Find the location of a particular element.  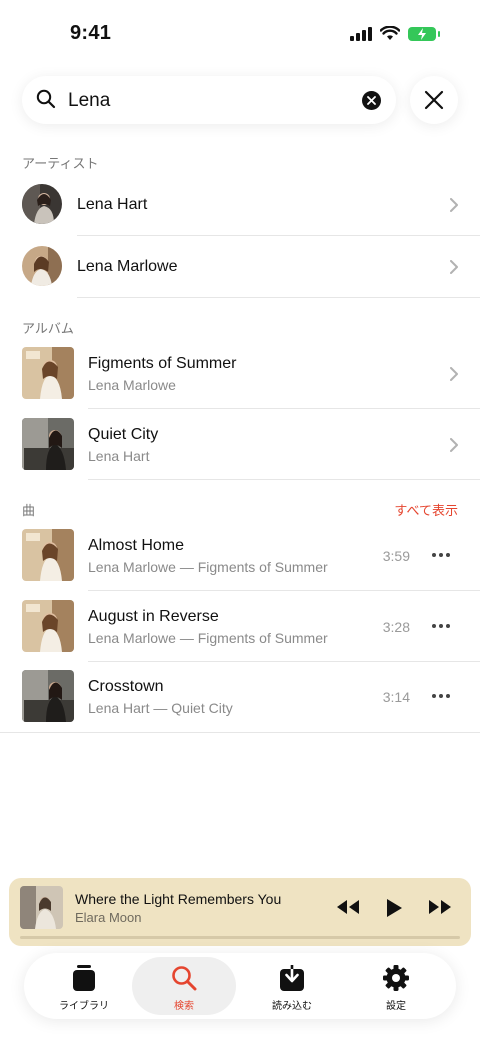

search-input is located at coordinates (208, 101).